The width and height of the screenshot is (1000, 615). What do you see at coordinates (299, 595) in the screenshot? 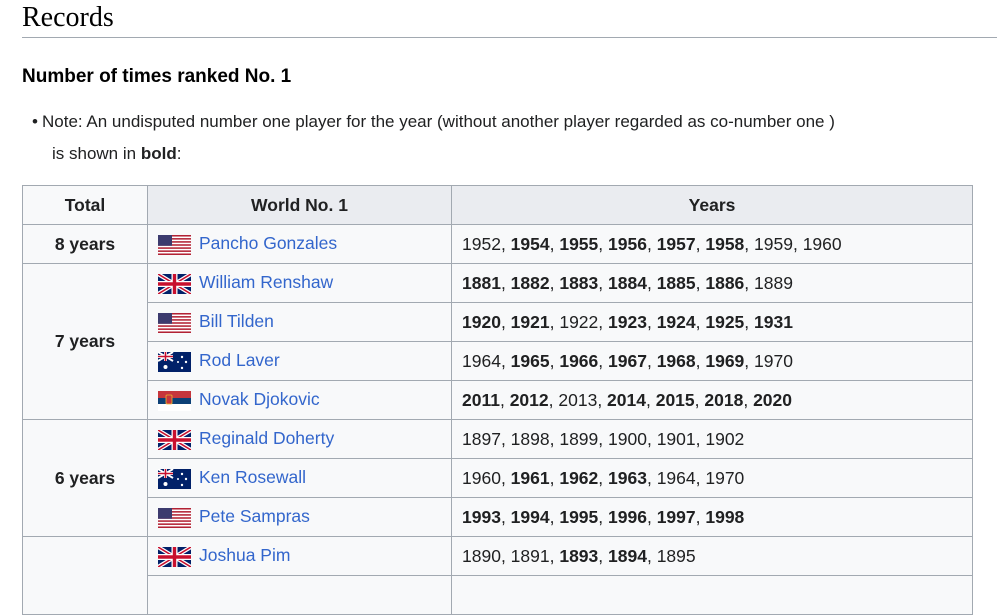
I see `player-cell` at bounding box center [299, 595].